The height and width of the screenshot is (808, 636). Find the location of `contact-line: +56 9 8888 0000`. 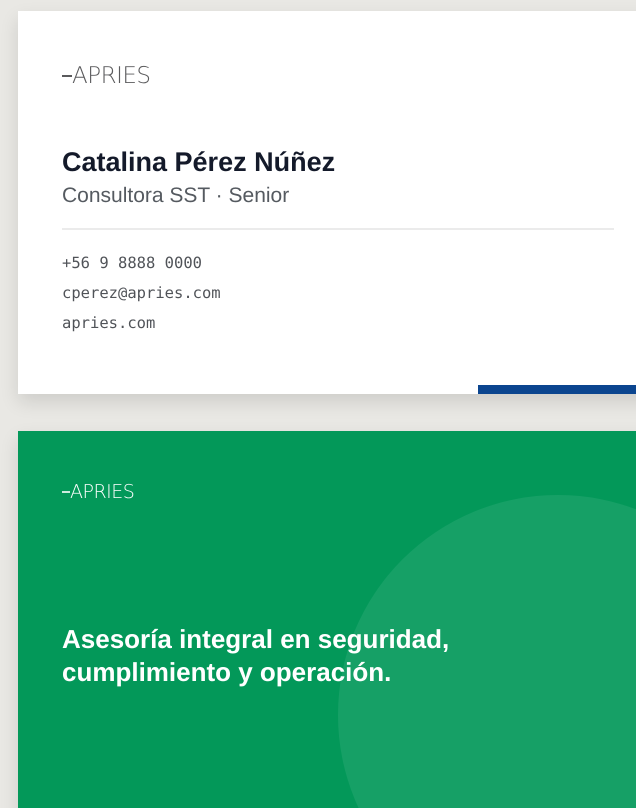

contact-line: +56 9 8888 0000 is located at coordinates (132, 263).